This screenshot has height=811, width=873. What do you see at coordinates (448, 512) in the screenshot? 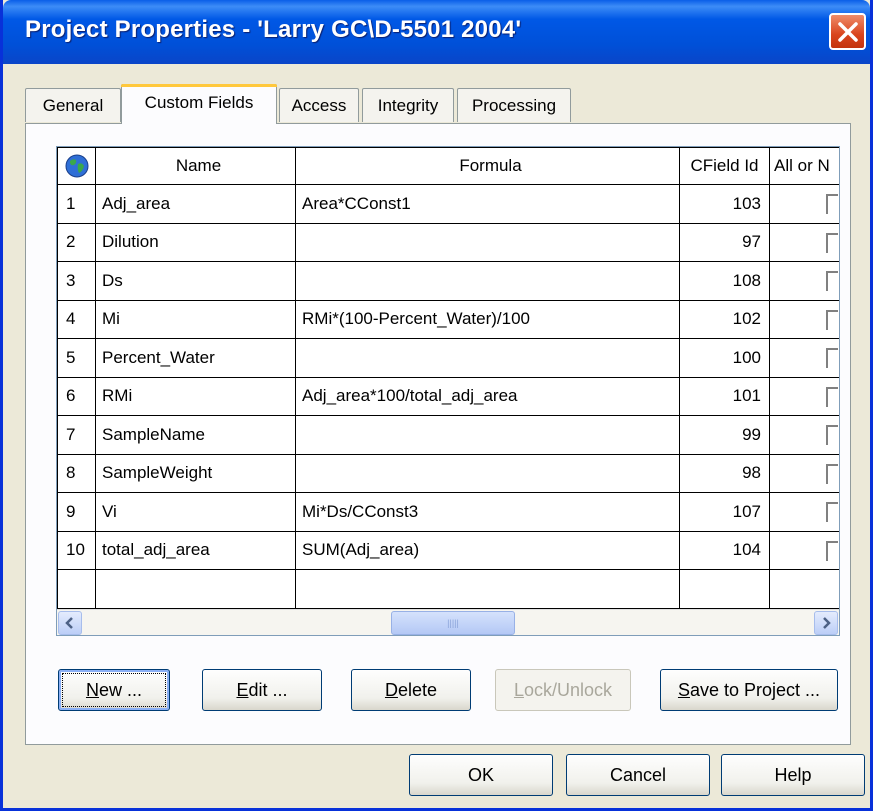
I see `table-row: 9 Vi Mi*Ds/CConst3 107` at bounding box center [448, 512].